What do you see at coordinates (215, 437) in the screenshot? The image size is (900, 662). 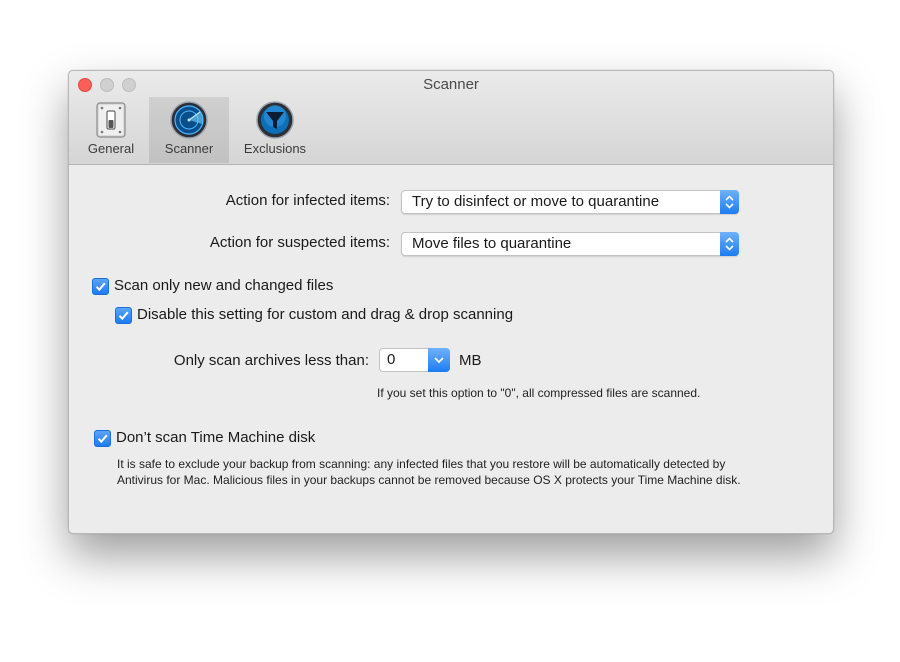 I see `time-machine-label: Don’t scan Time Machine disk` at bounding box center [215, 437].